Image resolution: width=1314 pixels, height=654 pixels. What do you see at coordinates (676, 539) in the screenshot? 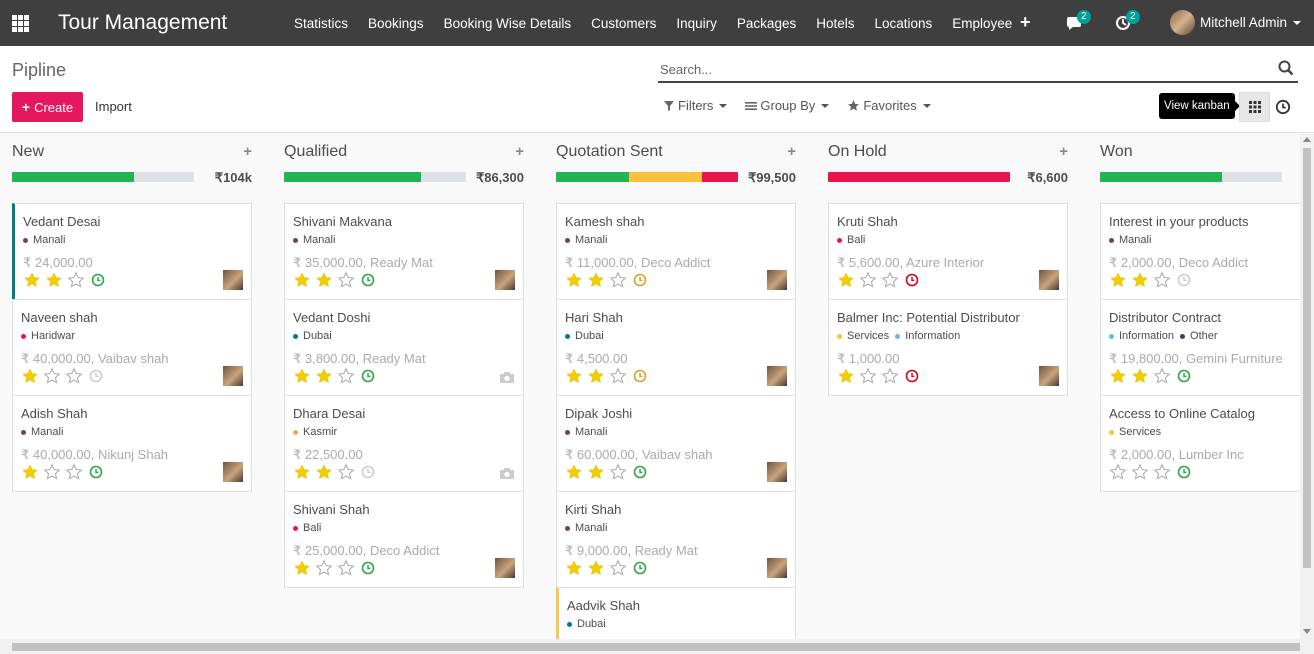
I see `kanban-card: Kirti Shah Manali ₹ 9,000.00, Ready Mat` at bounding box center [676, 539].